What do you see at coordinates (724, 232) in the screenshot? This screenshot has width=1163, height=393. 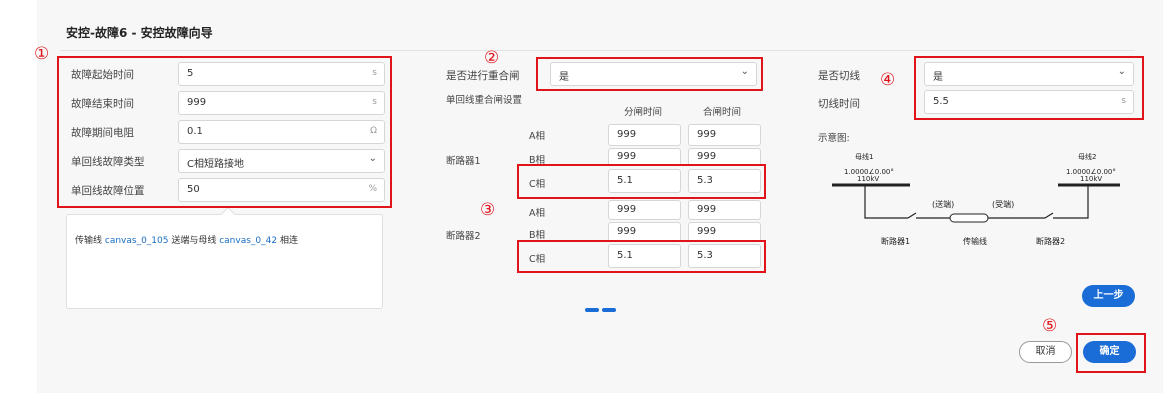 I see `b2-b-close-input: 999` at bounding box center [724, 232].